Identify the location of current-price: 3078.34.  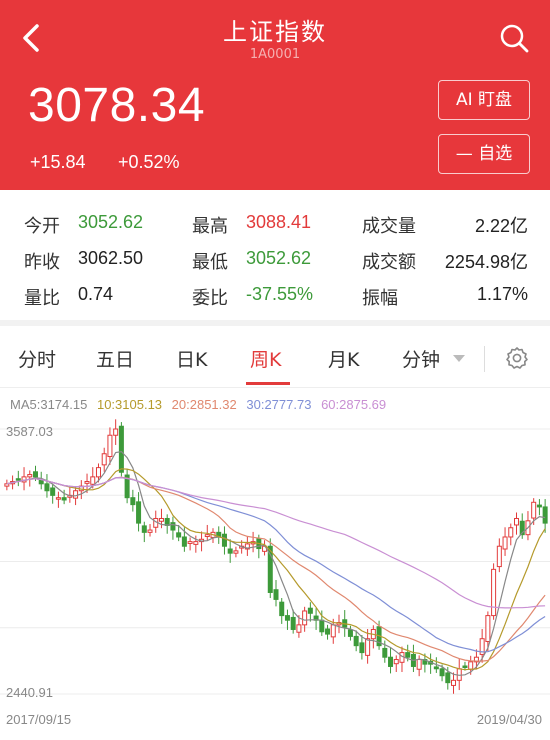
(117, 105).